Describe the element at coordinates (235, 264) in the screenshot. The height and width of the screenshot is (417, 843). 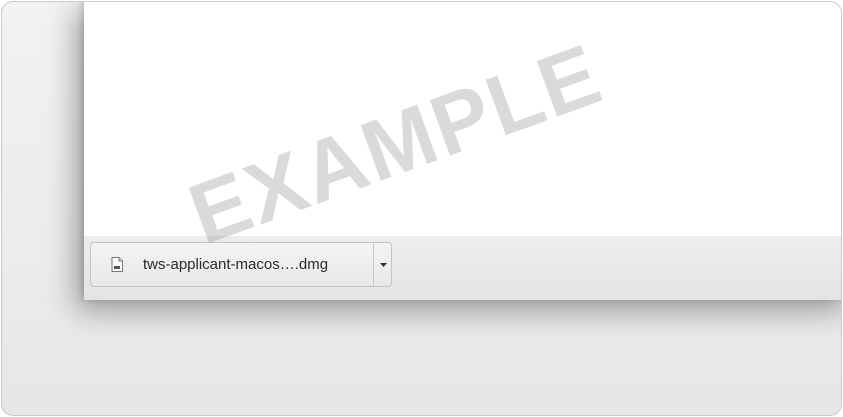
I see `download-file-name: tws-applicant-macos….dmg` at that location.